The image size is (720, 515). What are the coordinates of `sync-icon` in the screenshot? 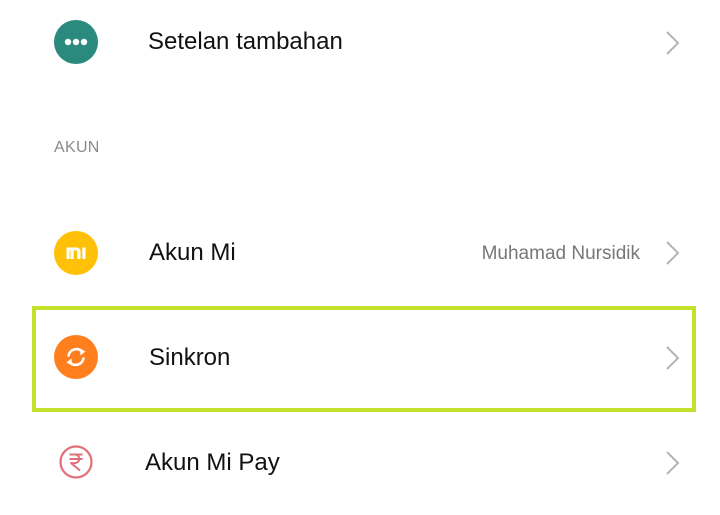 It's located at (76, 357).